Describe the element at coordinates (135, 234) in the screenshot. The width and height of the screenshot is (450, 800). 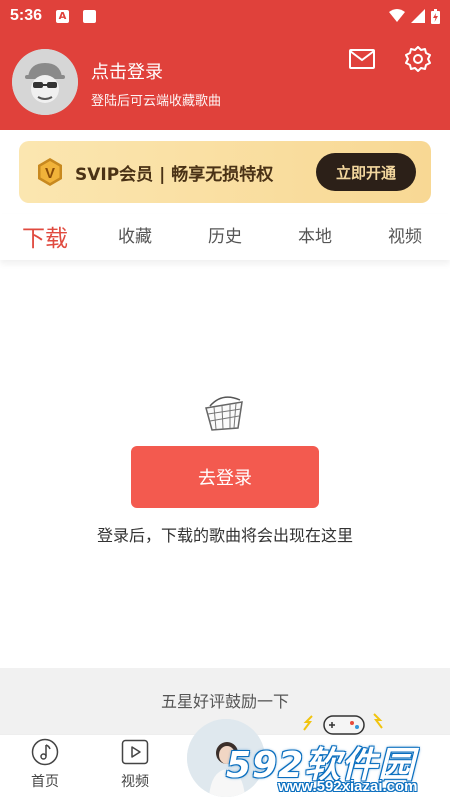
I see `tab-favorites: 收藏` at that location.